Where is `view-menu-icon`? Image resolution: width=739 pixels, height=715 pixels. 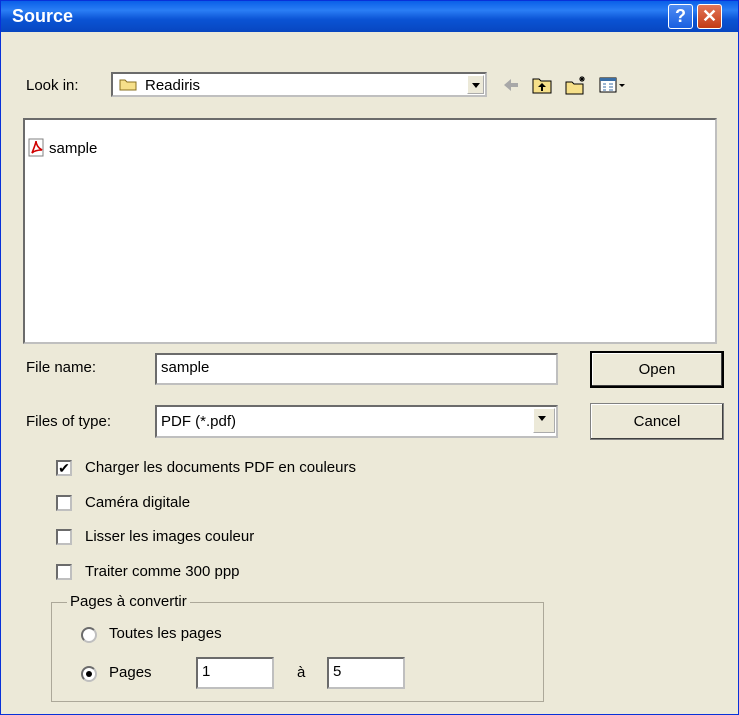
view-menu-icon is located at coordinates (614, 85).